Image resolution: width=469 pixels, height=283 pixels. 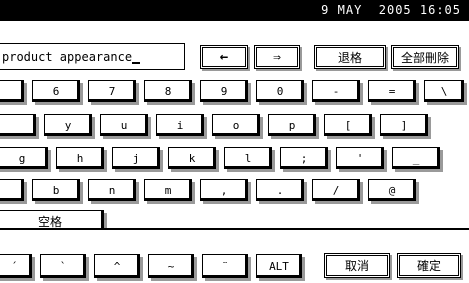 I want to click on key-partial-r1, so click(x=12, y=91).